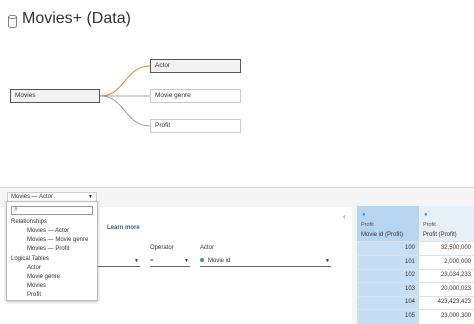 This screenshot has width=474, height=324. I want to click on table-cell: 2,000,000, so click(457, 262).